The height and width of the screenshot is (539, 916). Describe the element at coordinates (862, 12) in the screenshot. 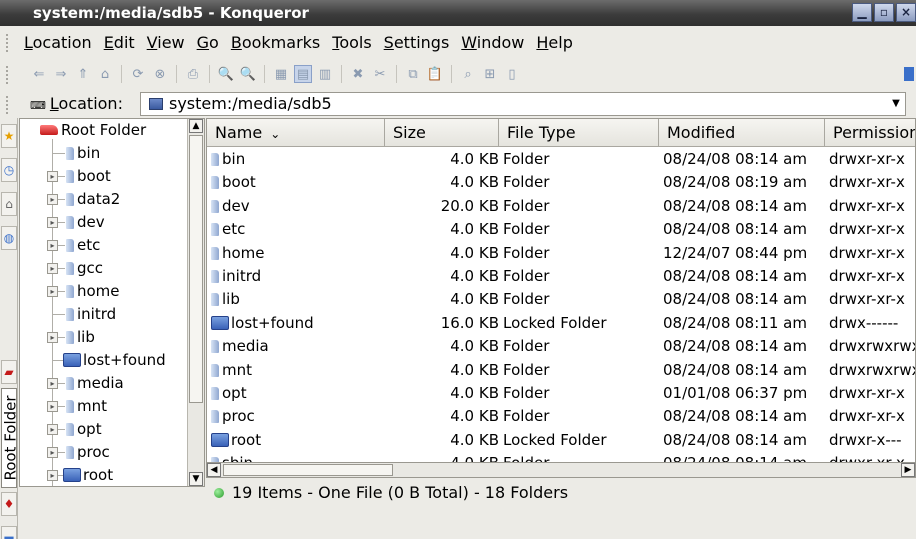

I see `minimize-button: ▁` at that location.